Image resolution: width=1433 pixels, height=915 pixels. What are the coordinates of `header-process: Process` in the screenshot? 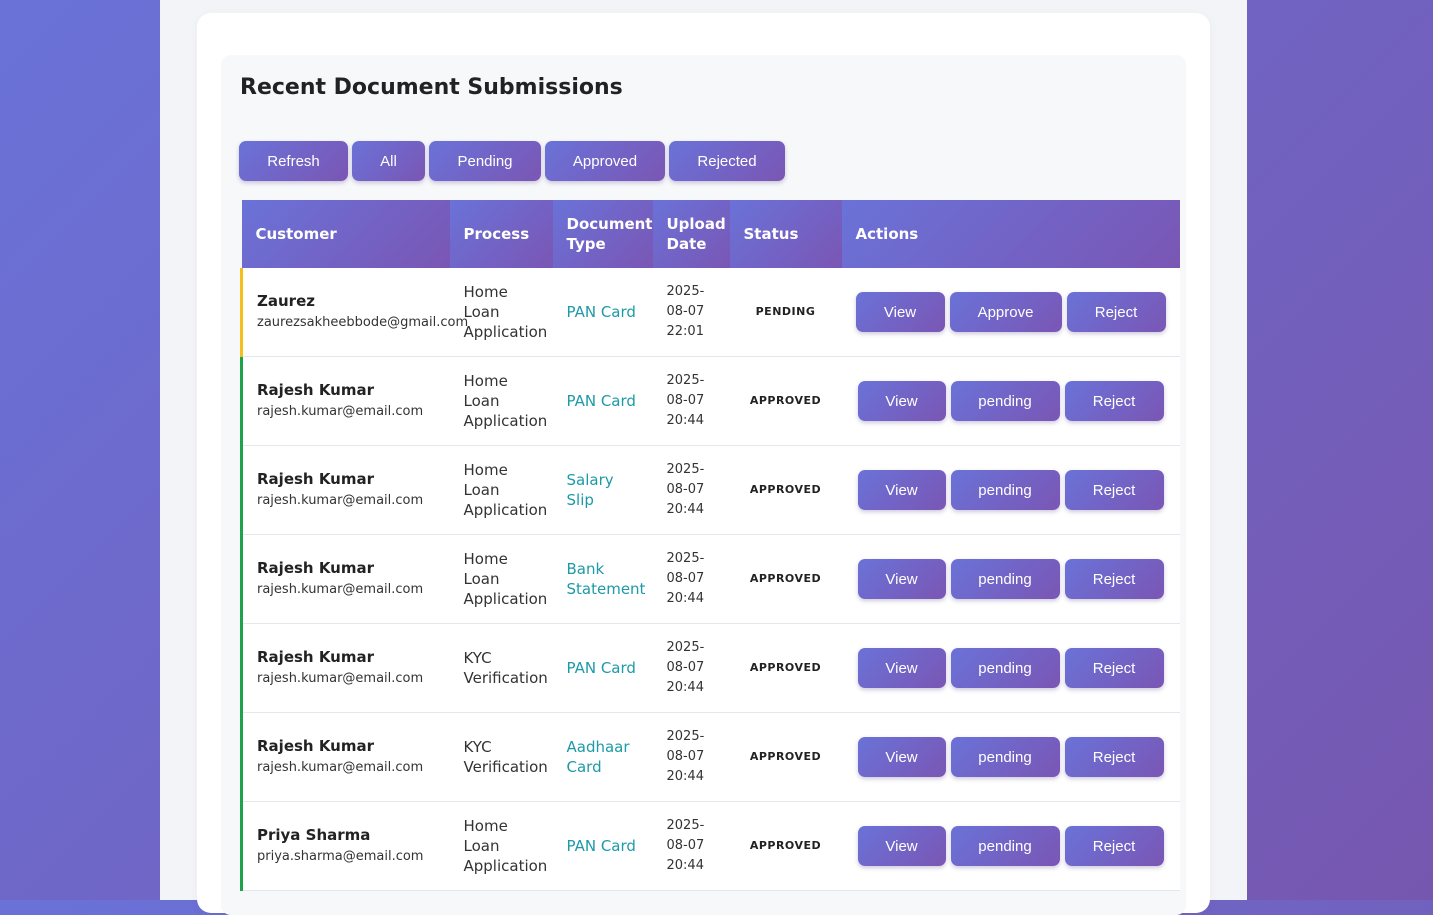 It's located at (501, 234).